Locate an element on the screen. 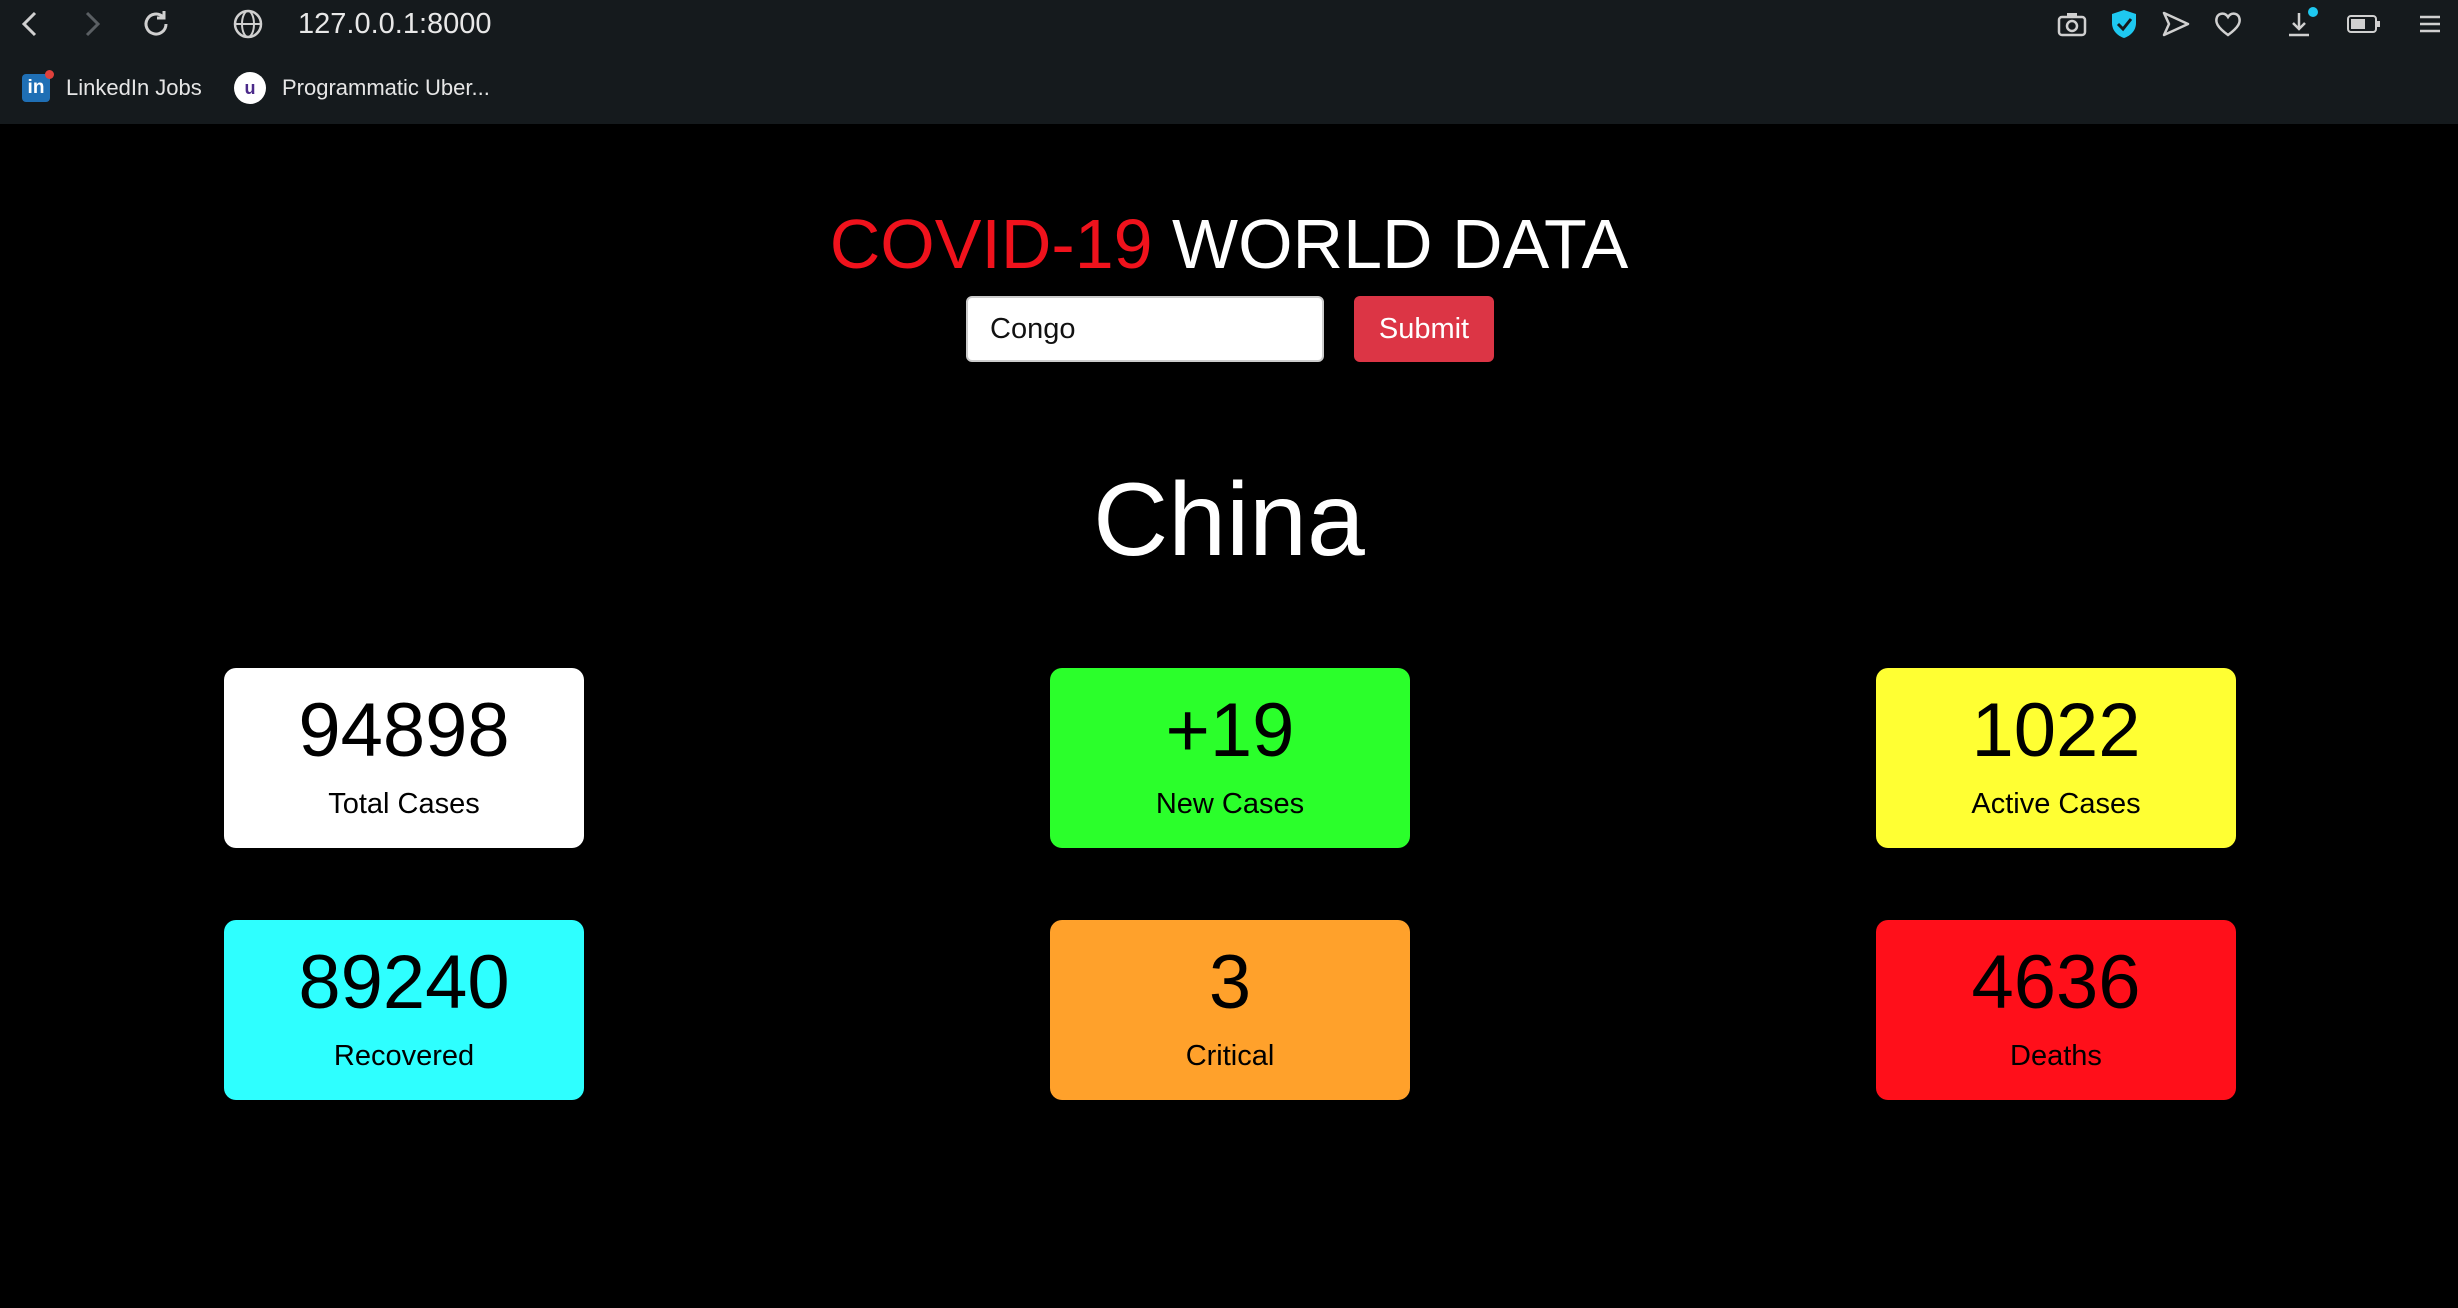 This screenshot has width=2458, height=1308. submit-button: Submit is located at coordinates (1424, 329).